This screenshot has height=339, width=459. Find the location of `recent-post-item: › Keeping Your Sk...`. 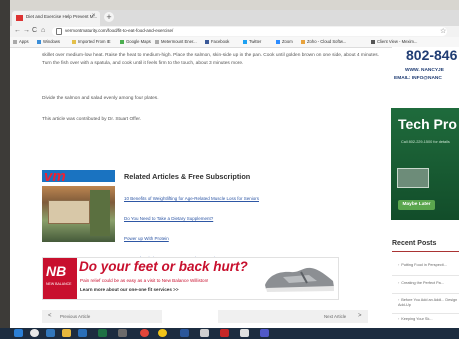

recent-post-item: › Keeping Your Sk... is located at coordinates (428, 319).